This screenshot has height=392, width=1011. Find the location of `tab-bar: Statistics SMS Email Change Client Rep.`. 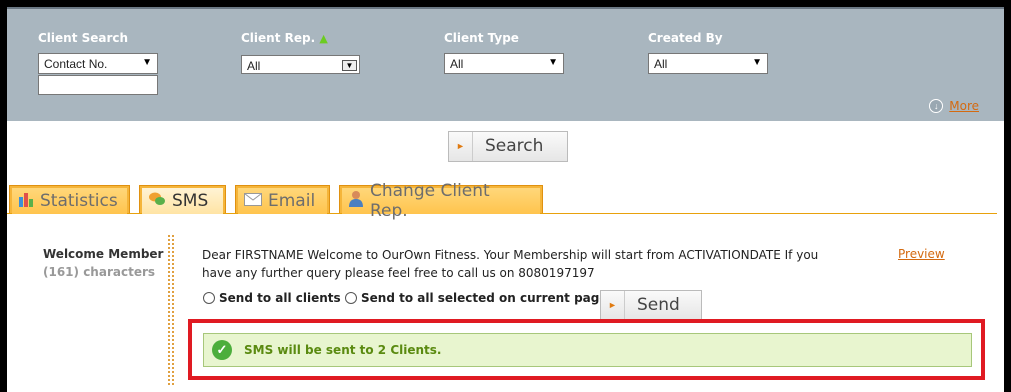

tab-bar: Statistics SMS Email Change Client Rep. is located at coordinates (502, 201).